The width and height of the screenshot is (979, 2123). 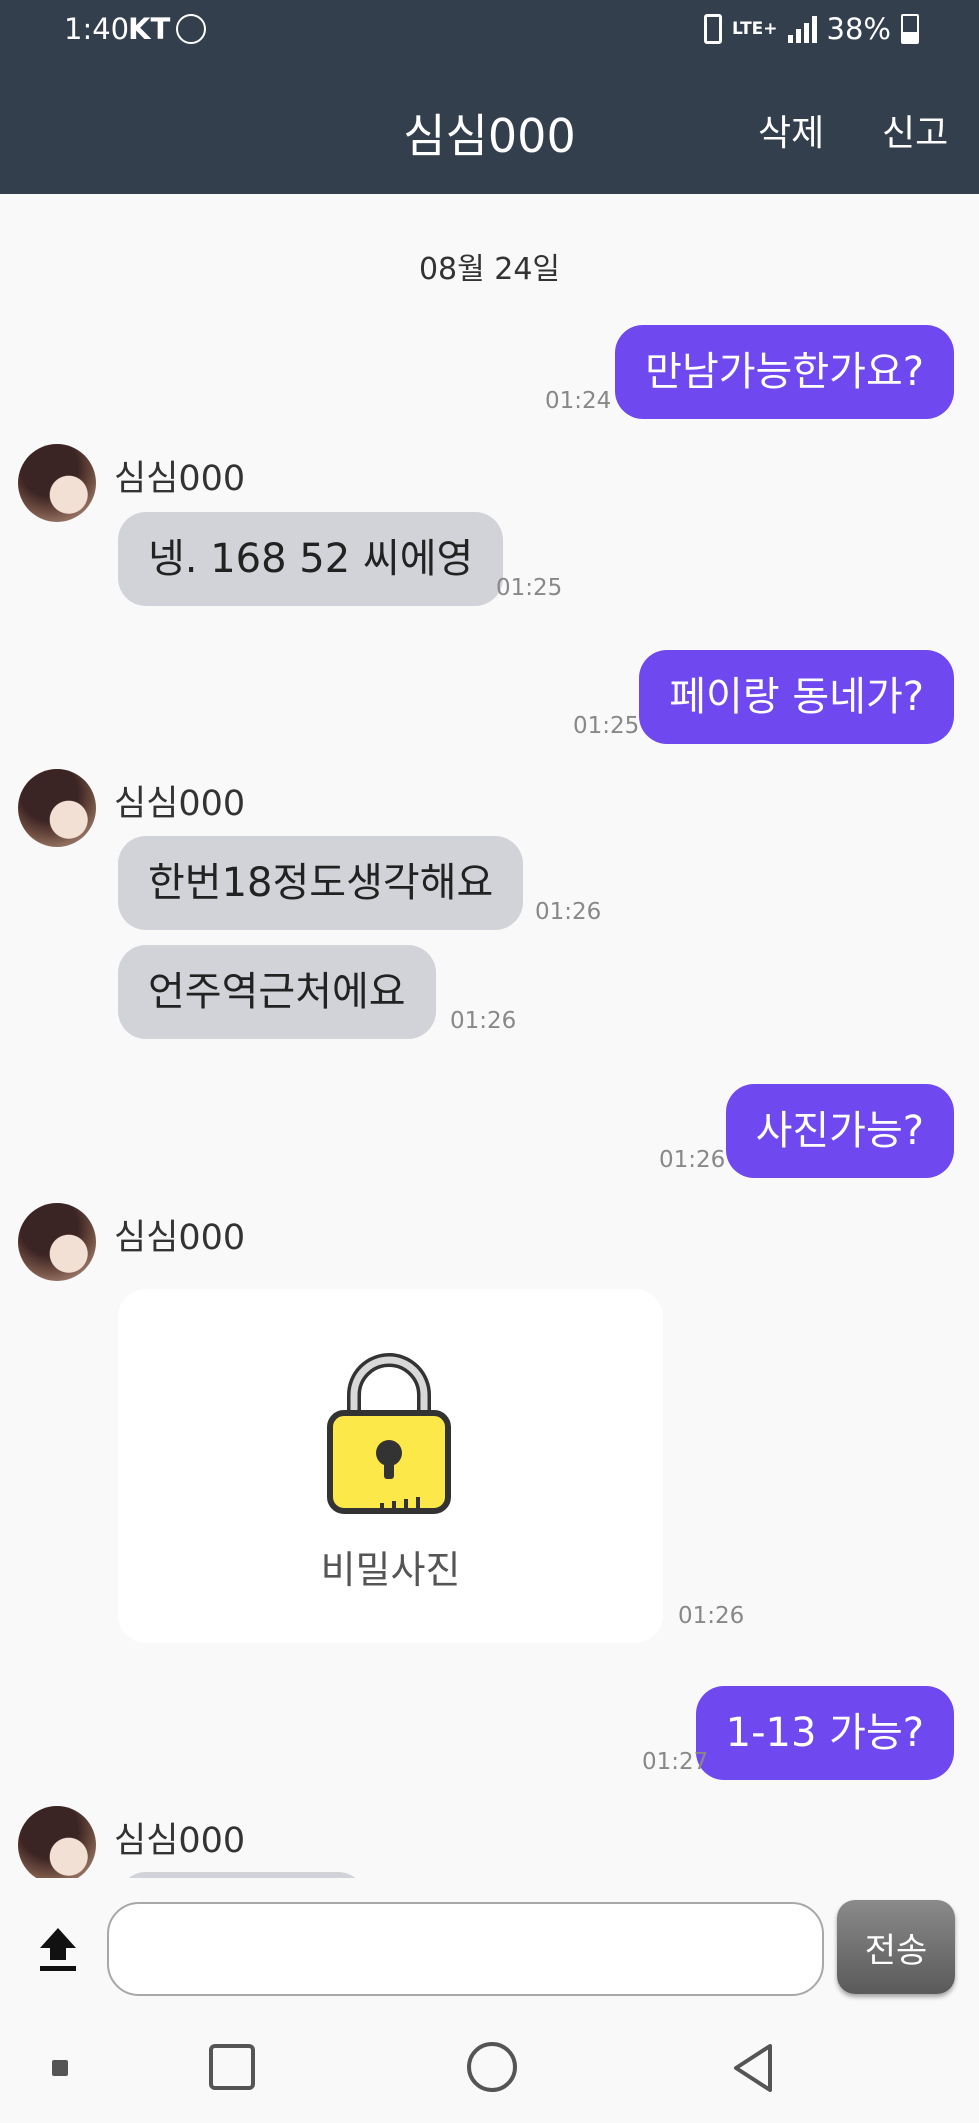 What do you see at coordinates (713, 29) in the screenshot?
I see `vibrate-icon` at bounding box center [713, 29].